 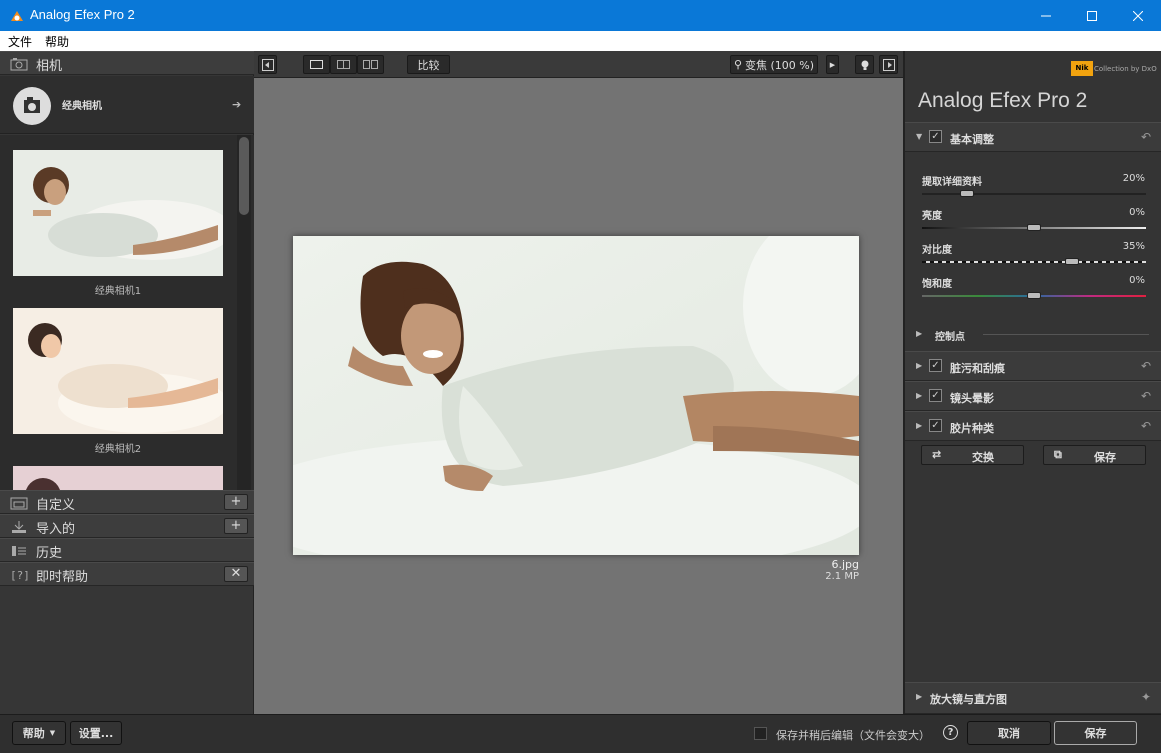 I want to click on save-button: 保存, so click(x=1095, y=733).